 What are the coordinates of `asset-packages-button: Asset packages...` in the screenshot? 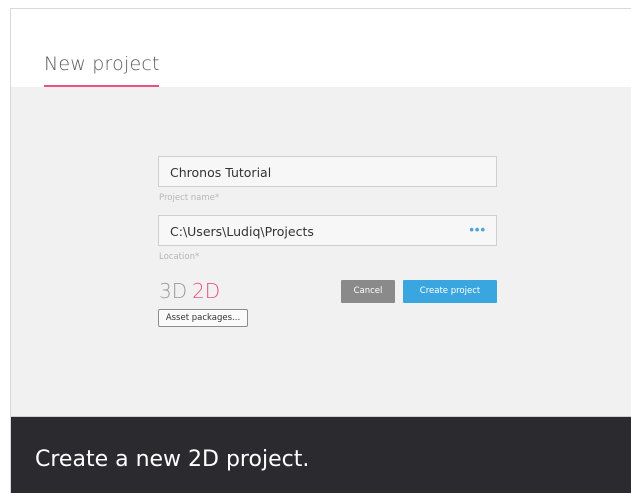 It's located at (203, 318).